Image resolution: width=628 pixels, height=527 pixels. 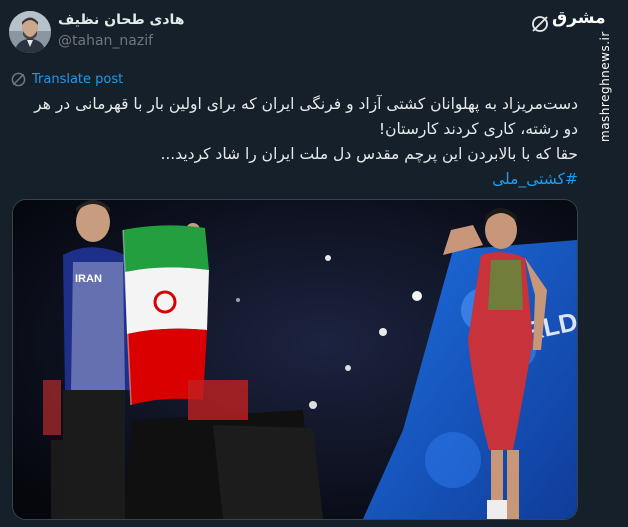 What do you see at coordinates (605, 86) in the screenshot?
I see `watermark-site: mashreghnews.ir` at bounding box center [605, 86].